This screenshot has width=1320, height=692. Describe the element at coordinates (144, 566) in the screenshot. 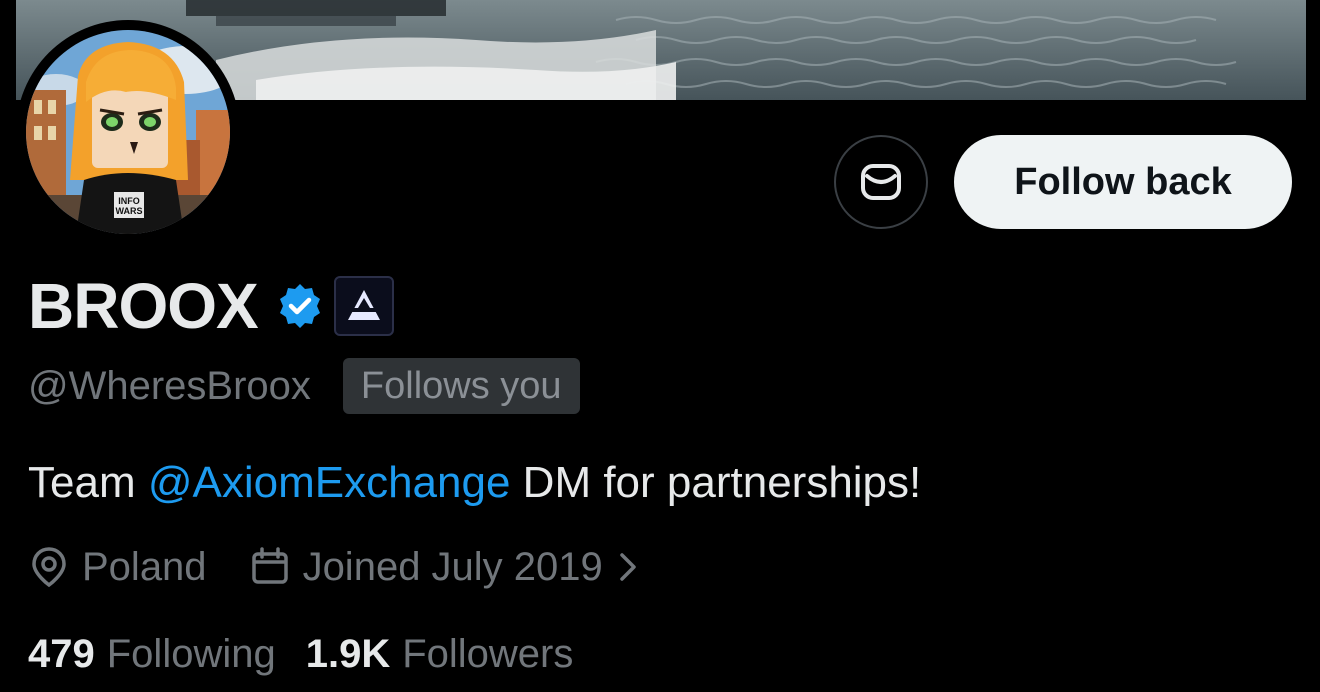

I see `location-text: Poland` at that location.